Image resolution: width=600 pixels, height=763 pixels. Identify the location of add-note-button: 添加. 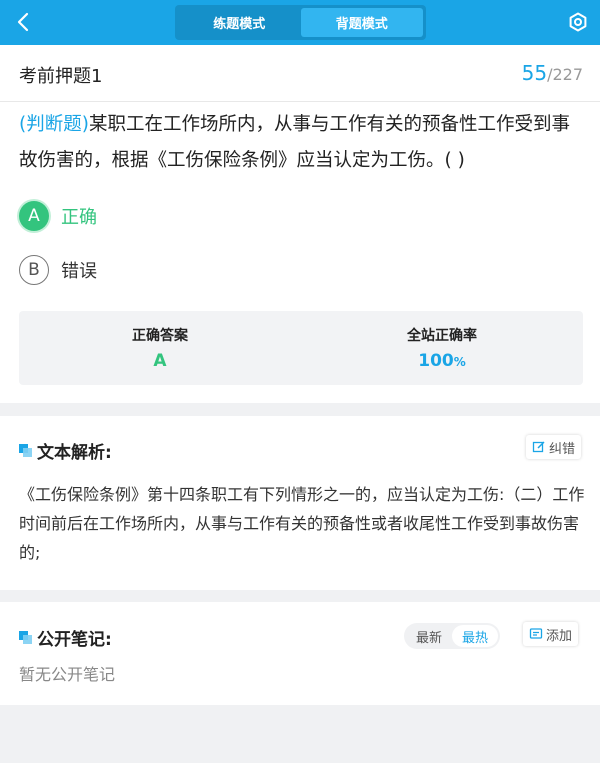
(551, 634).